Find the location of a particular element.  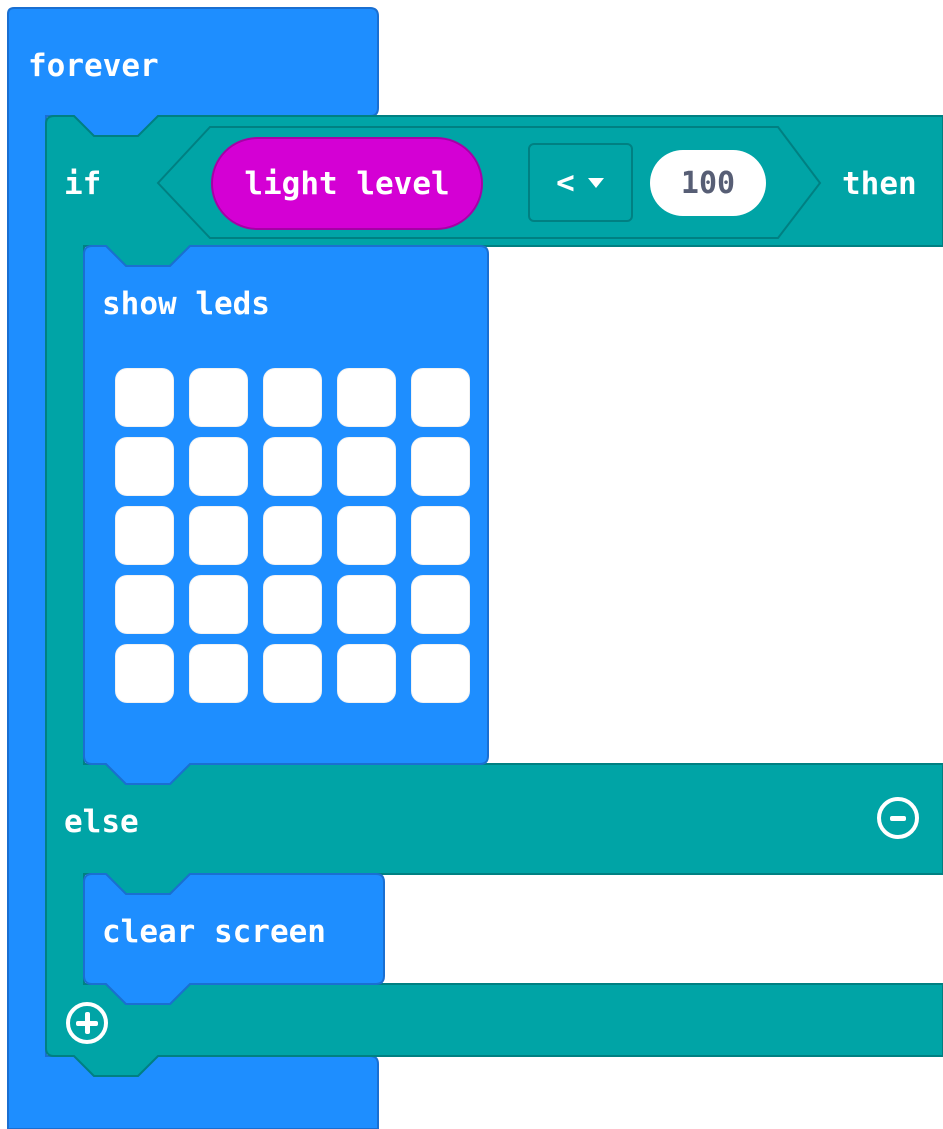

minus-circle-icon is located at coordinates (898, 818).